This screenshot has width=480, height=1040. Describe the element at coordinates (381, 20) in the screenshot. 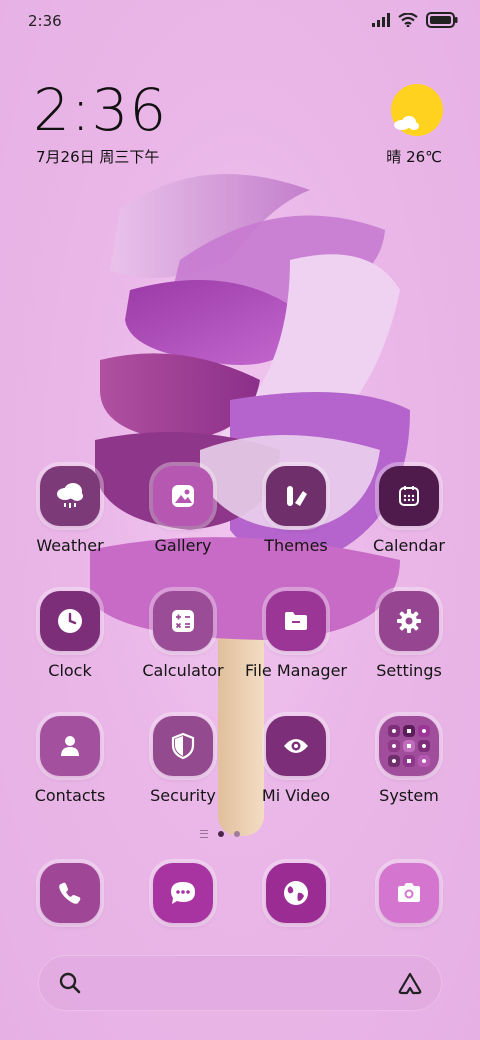

I see `signal-icon` at that location.